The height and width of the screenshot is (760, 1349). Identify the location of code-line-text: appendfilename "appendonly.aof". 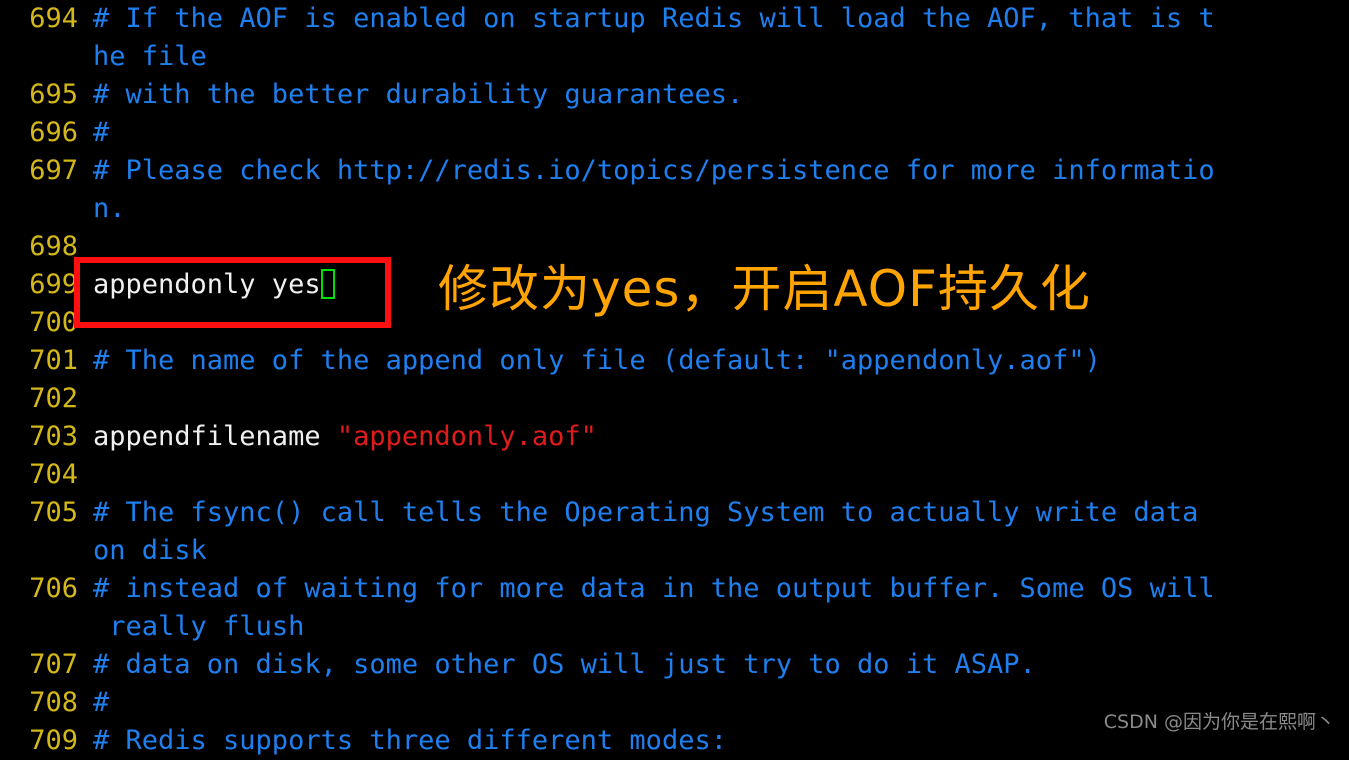
(713, 437).